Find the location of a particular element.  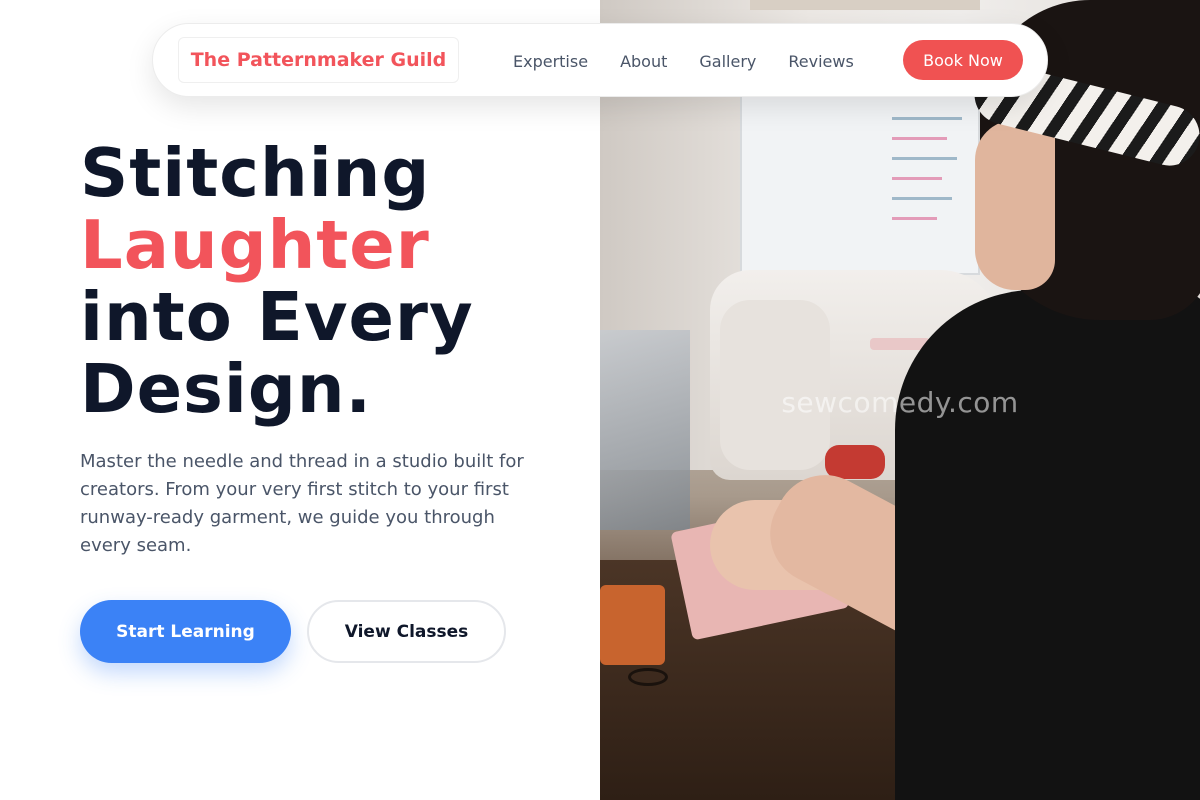

photo-plastic-bag is located at coordinates (645, 430).